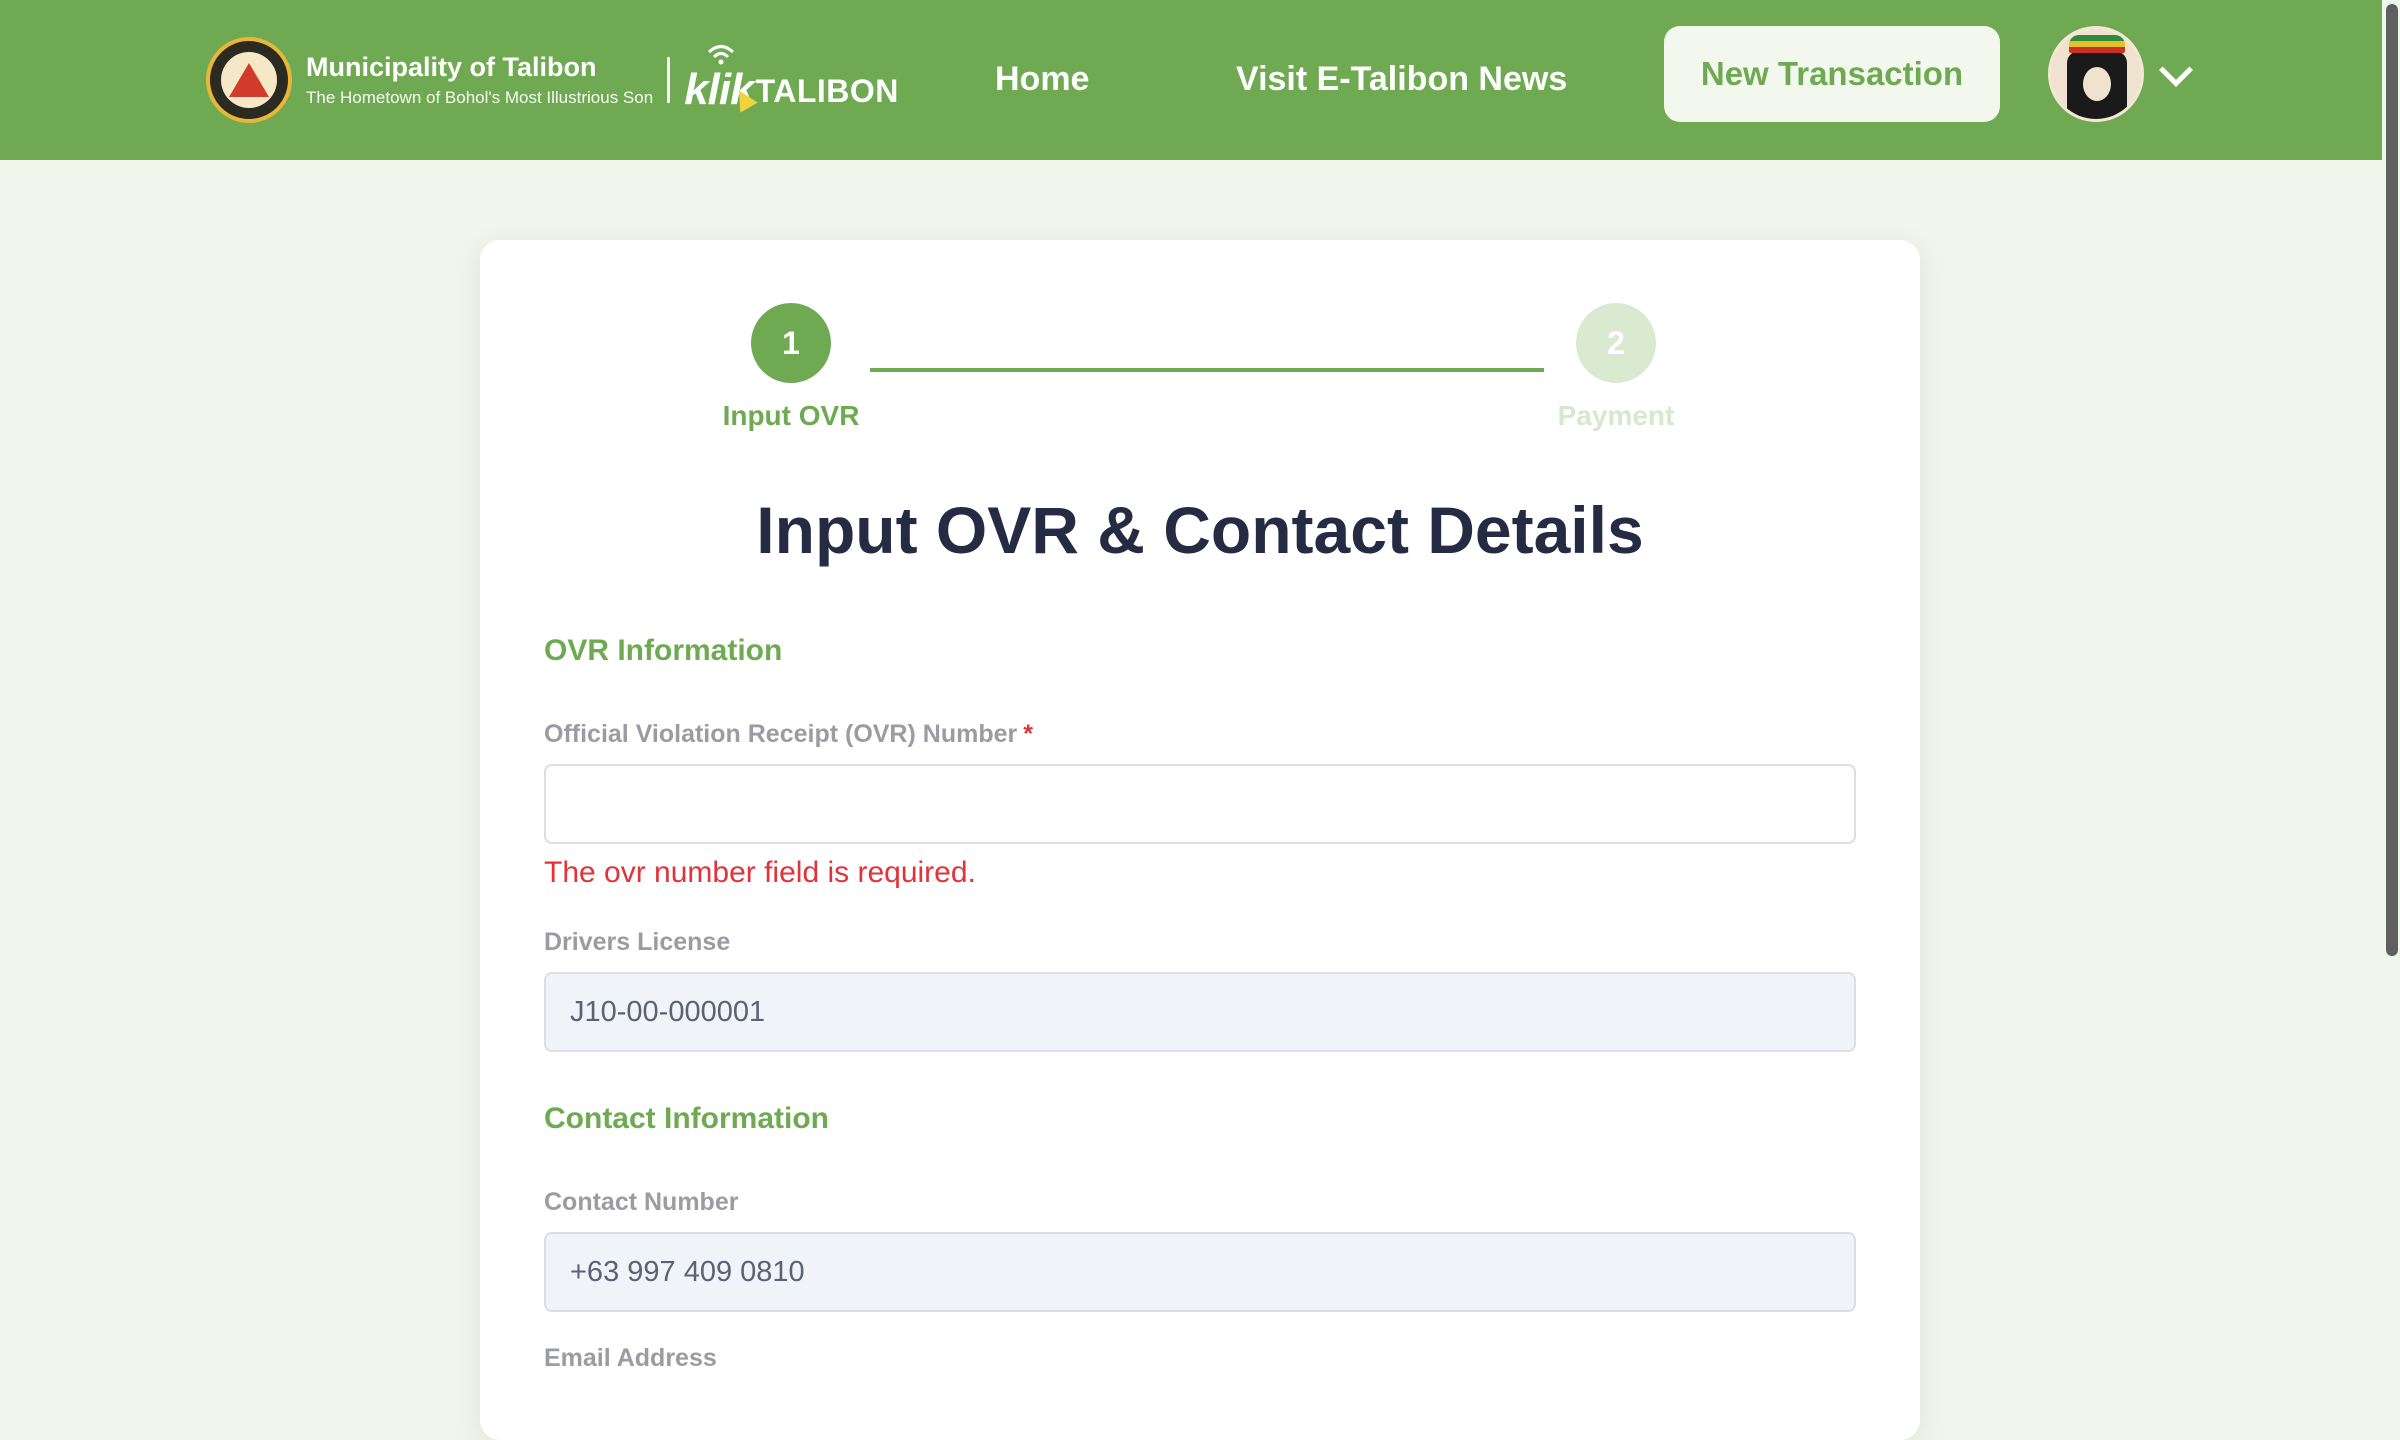 This screenshot has height=1440, width=2400. I want to click on scrollbar-thumb, so click(2392, 480).